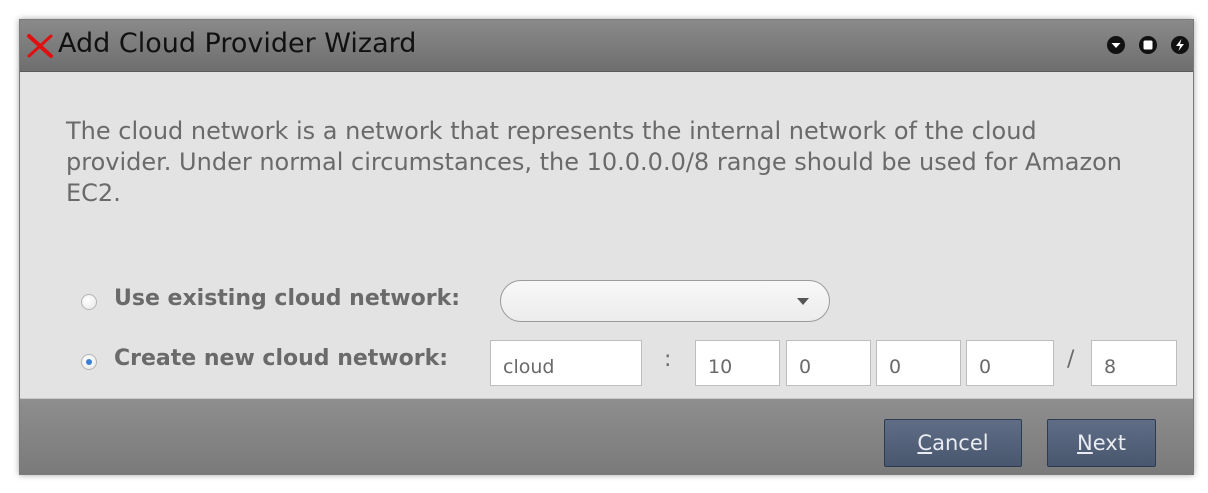  Describe the element at coordinates (918, 363) in the screenshot. I see `ip-octet-3-input` at that location.